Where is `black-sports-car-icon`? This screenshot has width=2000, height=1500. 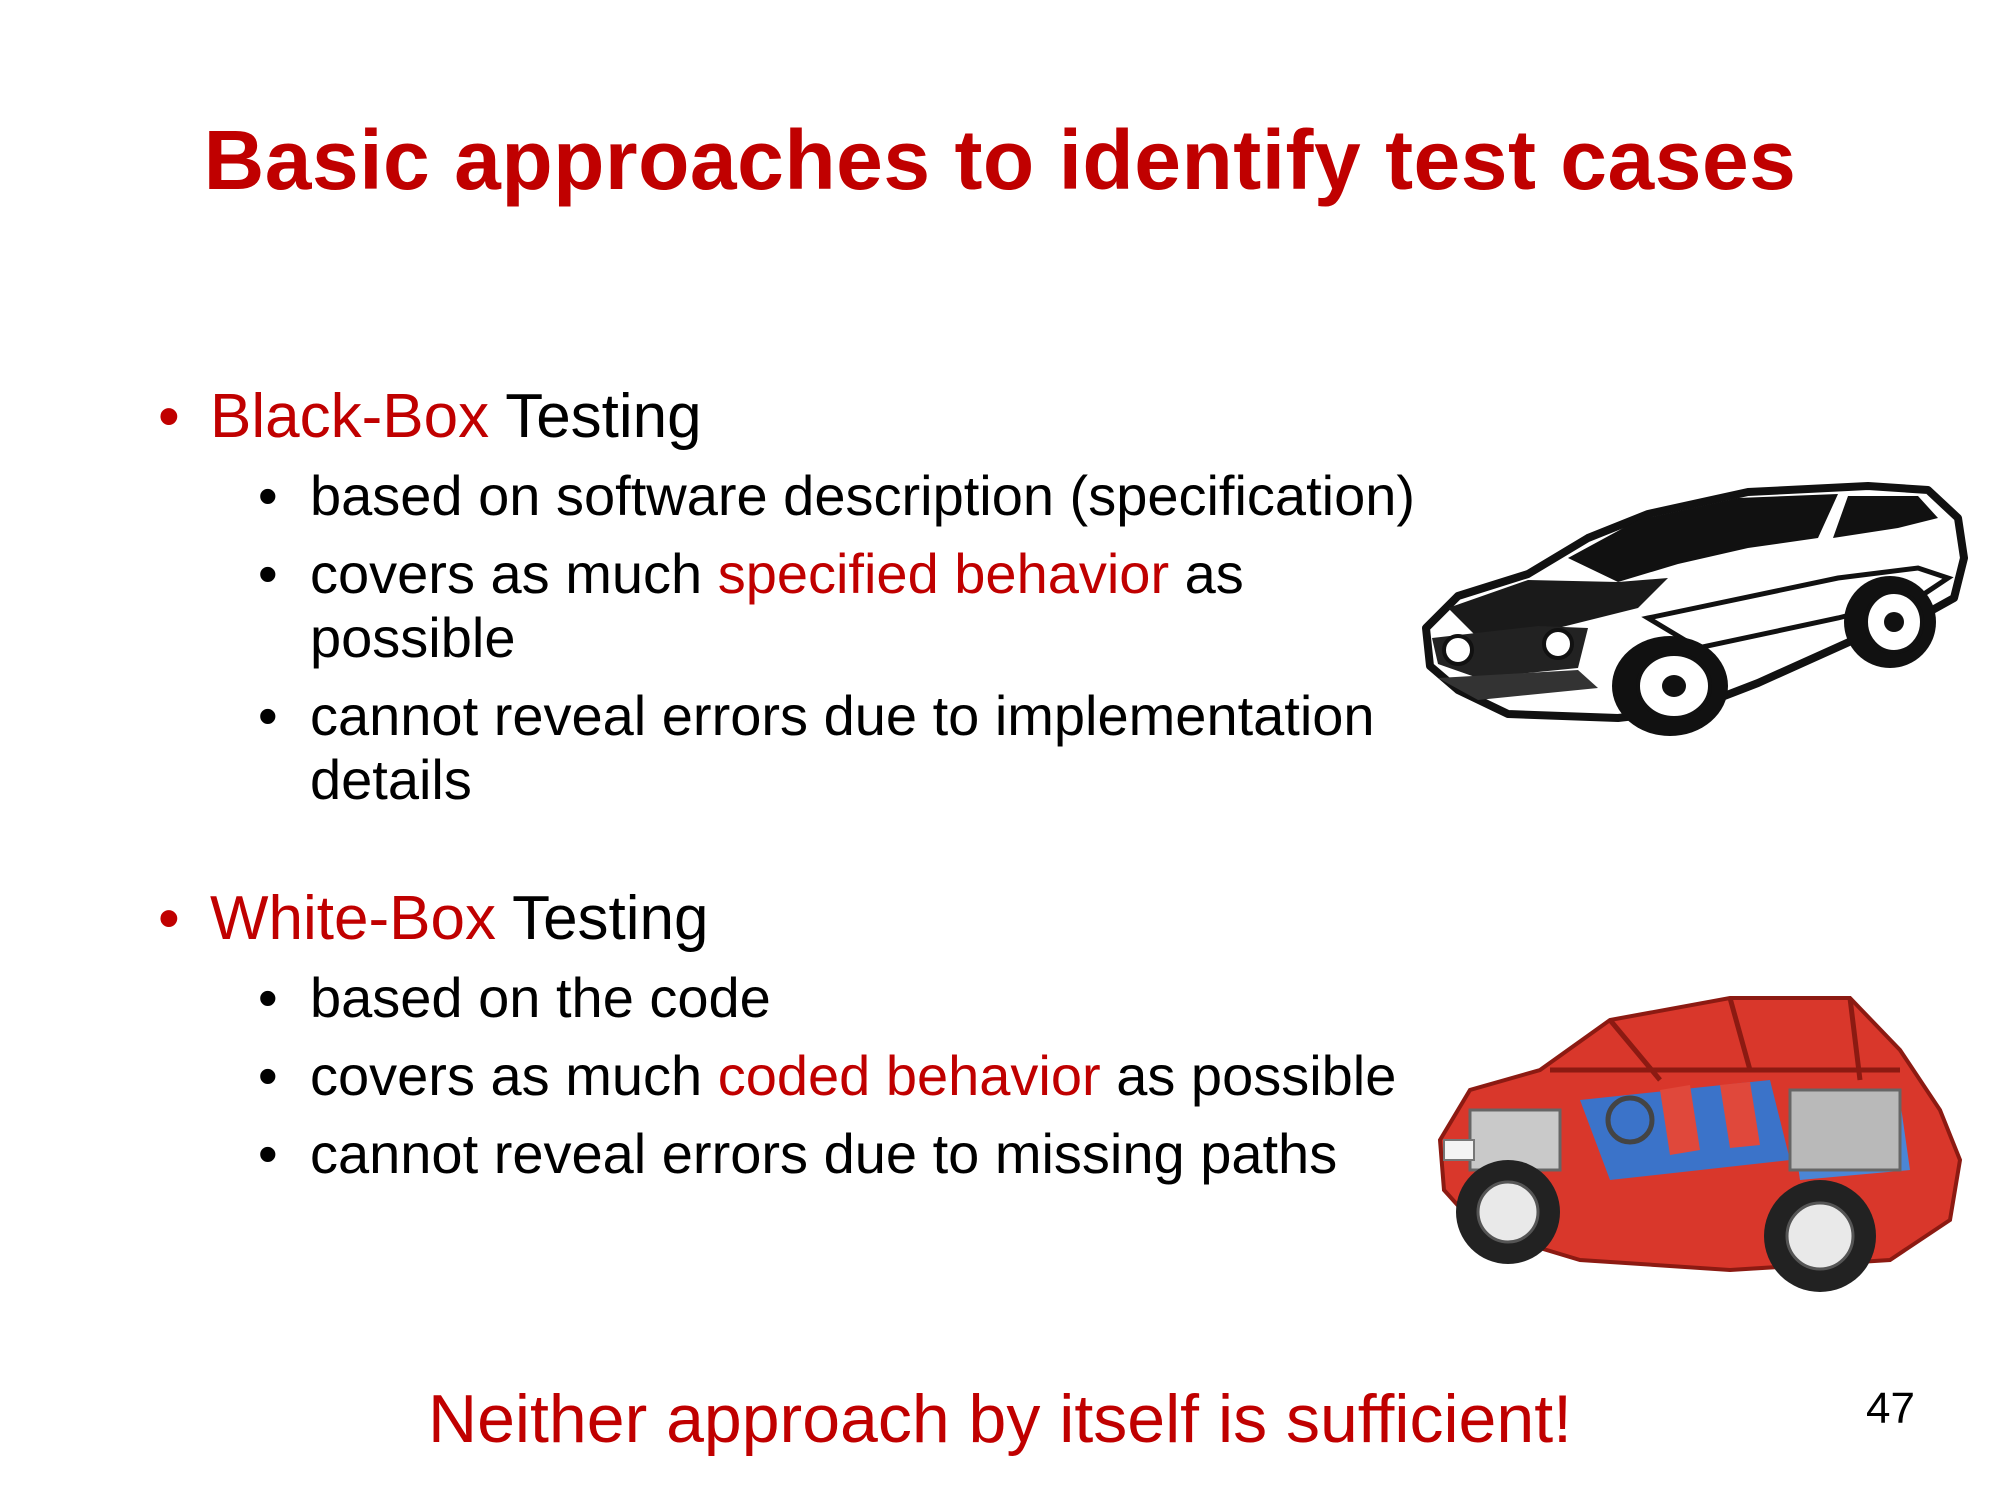
black-sports-car-icon is located at coordinates (1695, 609).